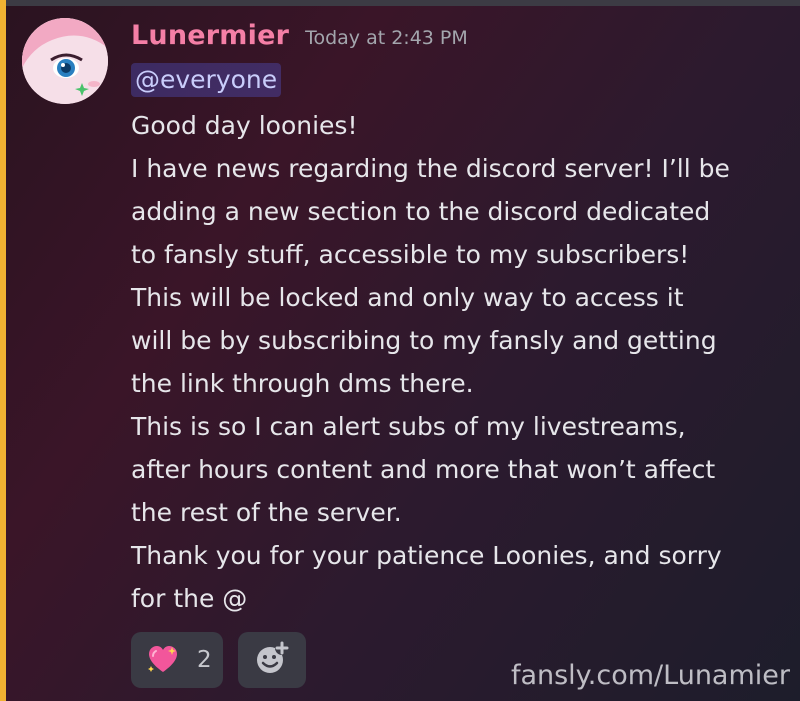 The image size is (800, 701). Describe the element at coordinates (302, 383) in the screenshot. I see `message-line: the link through dms there.` at that location.